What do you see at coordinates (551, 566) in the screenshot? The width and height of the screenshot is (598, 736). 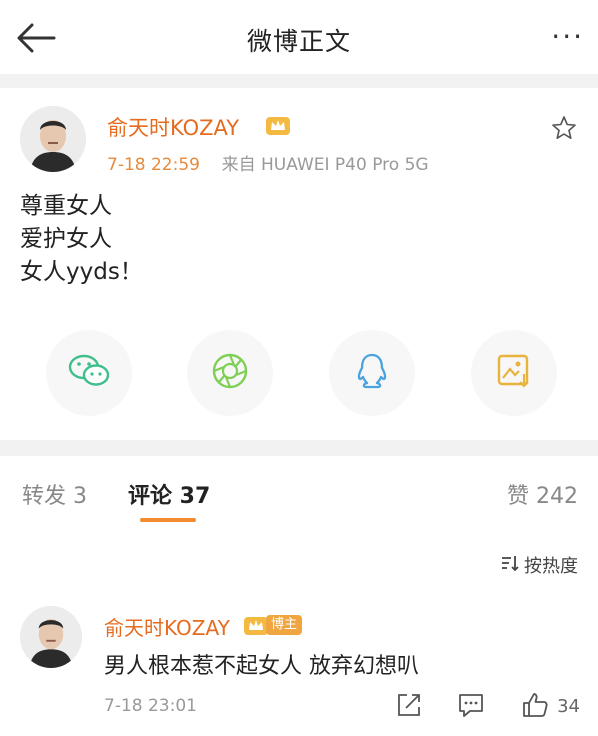 I see `sort-label: 按热度` at bounding box center [551, 566].